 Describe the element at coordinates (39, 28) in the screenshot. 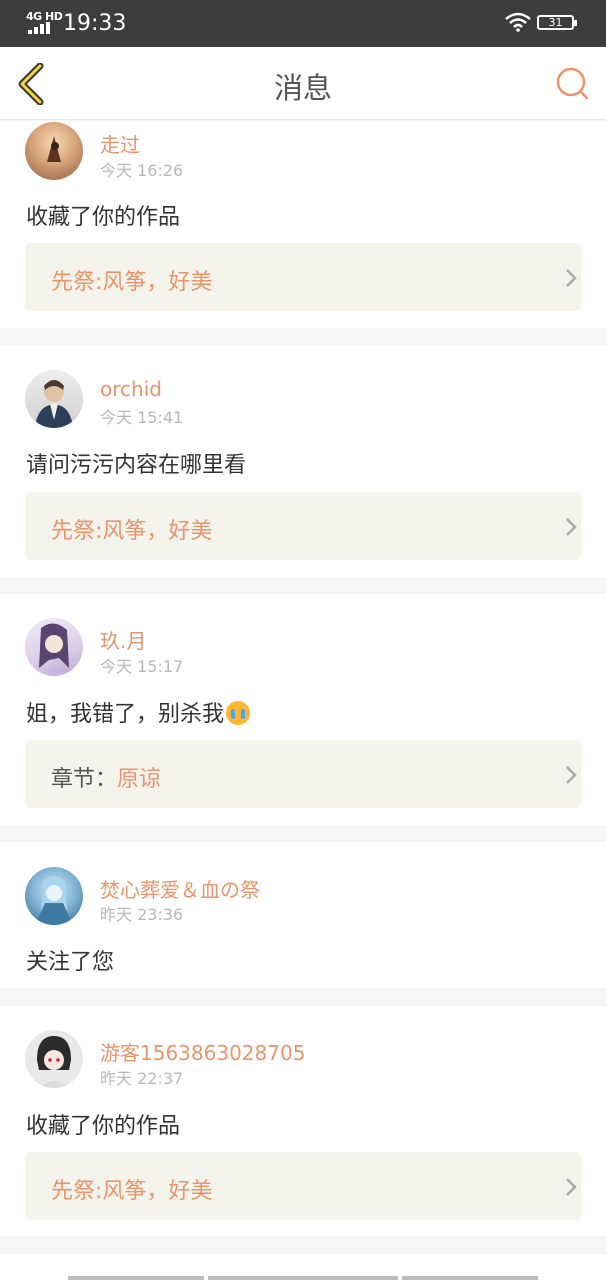

I see `signal-icon` at that location.